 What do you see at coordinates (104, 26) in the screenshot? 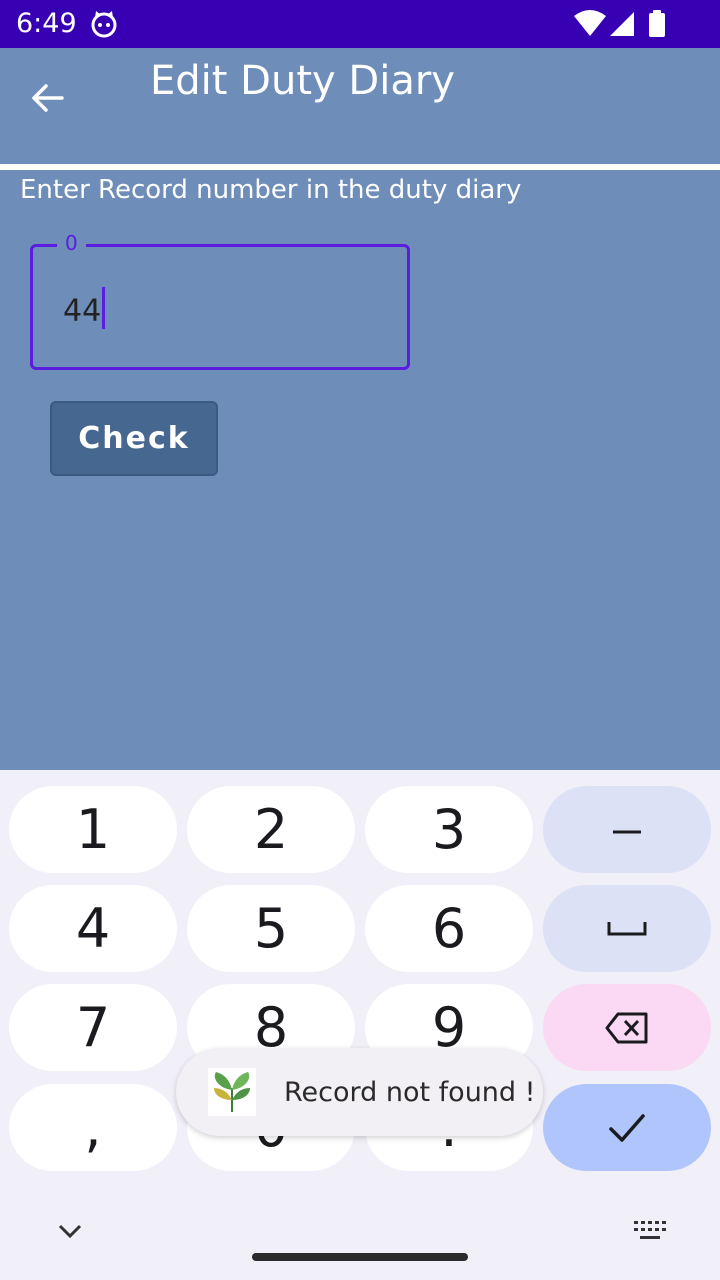
I see `cat-icon` at bounding box center [104, 26].